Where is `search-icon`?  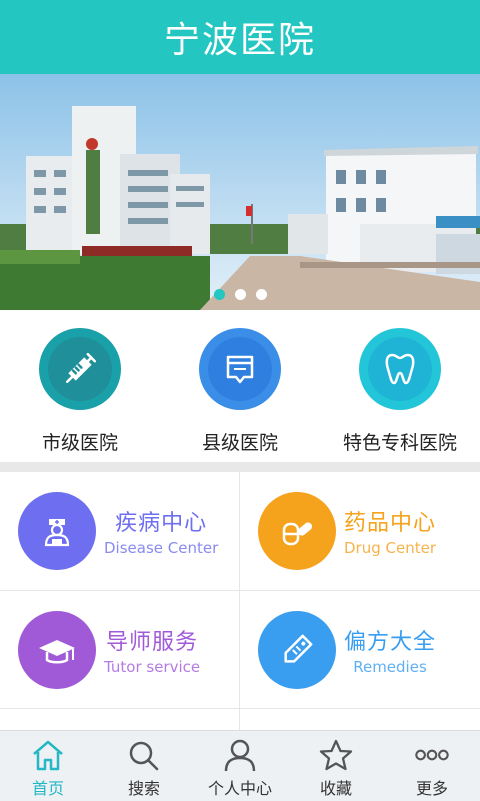 search-icon is located at coordinates (144, 756).